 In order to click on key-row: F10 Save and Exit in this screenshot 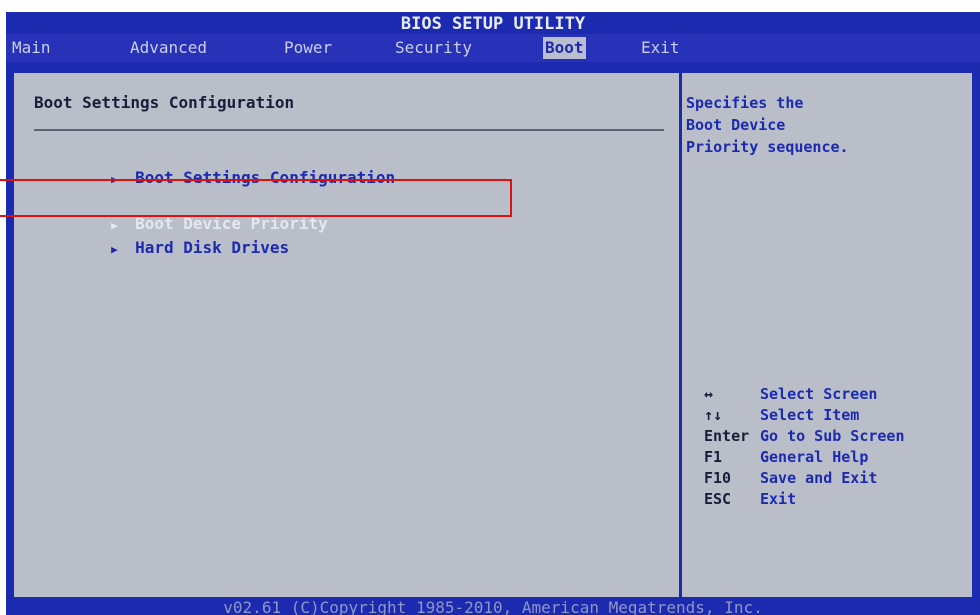, I will do `click(842, 478)`.